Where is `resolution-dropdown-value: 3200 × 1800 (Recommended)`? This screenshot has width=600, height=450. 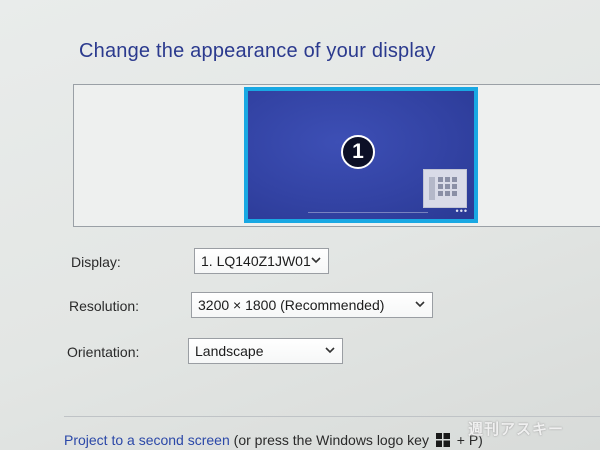
resolution-dropdown-value: 3200 × 1800 (Recommended) is located at coordinates (291, 305).